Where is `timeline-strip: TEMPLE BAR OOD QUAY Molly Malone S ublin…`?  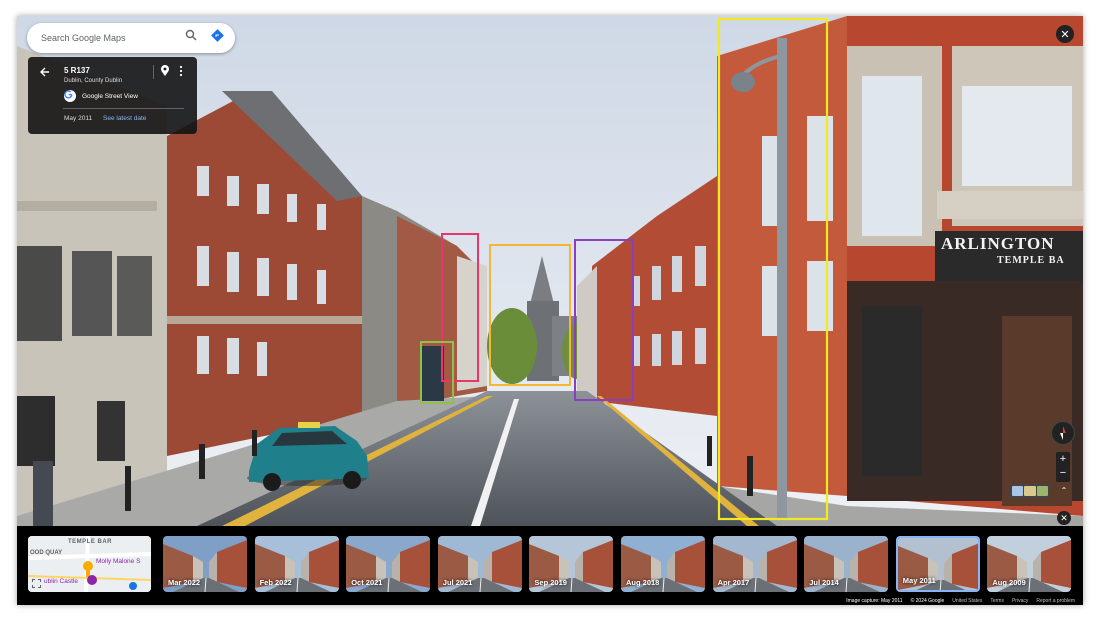 timeline-strip: TEMPLE BAR OOD QUAY Molly Malone S ublin… is located at coordinates (550, 565).